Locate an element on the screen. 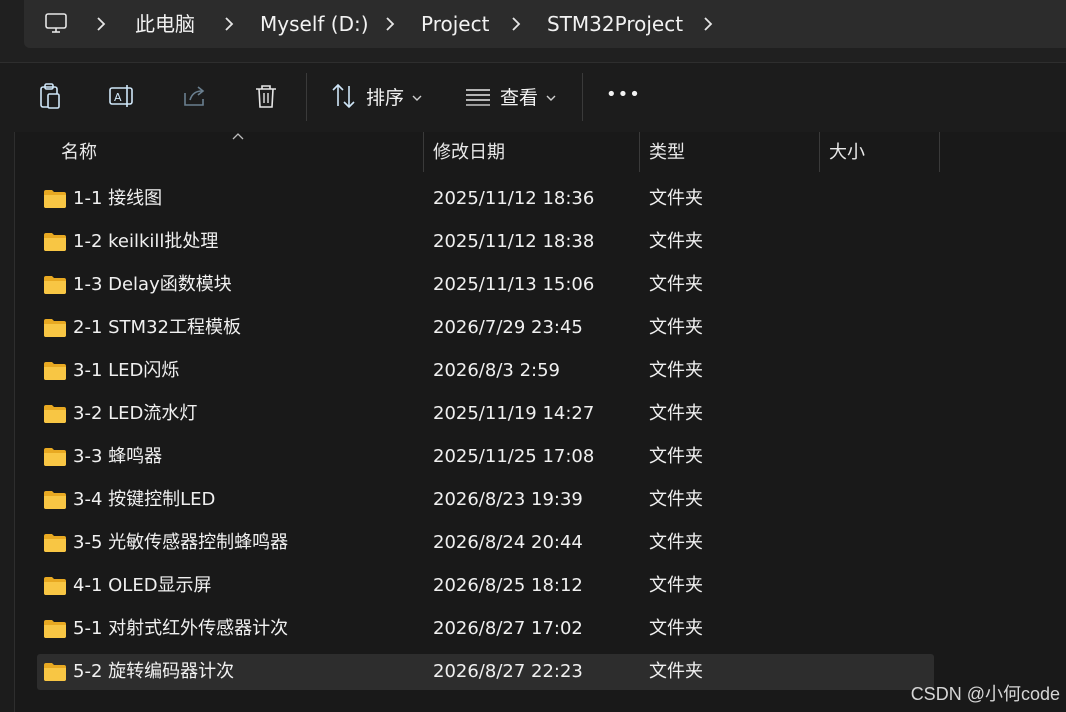  file-row: 3-2 LED流水灯 2025/11/19 14:27 文件夹 is located at coordinates (485, 414).